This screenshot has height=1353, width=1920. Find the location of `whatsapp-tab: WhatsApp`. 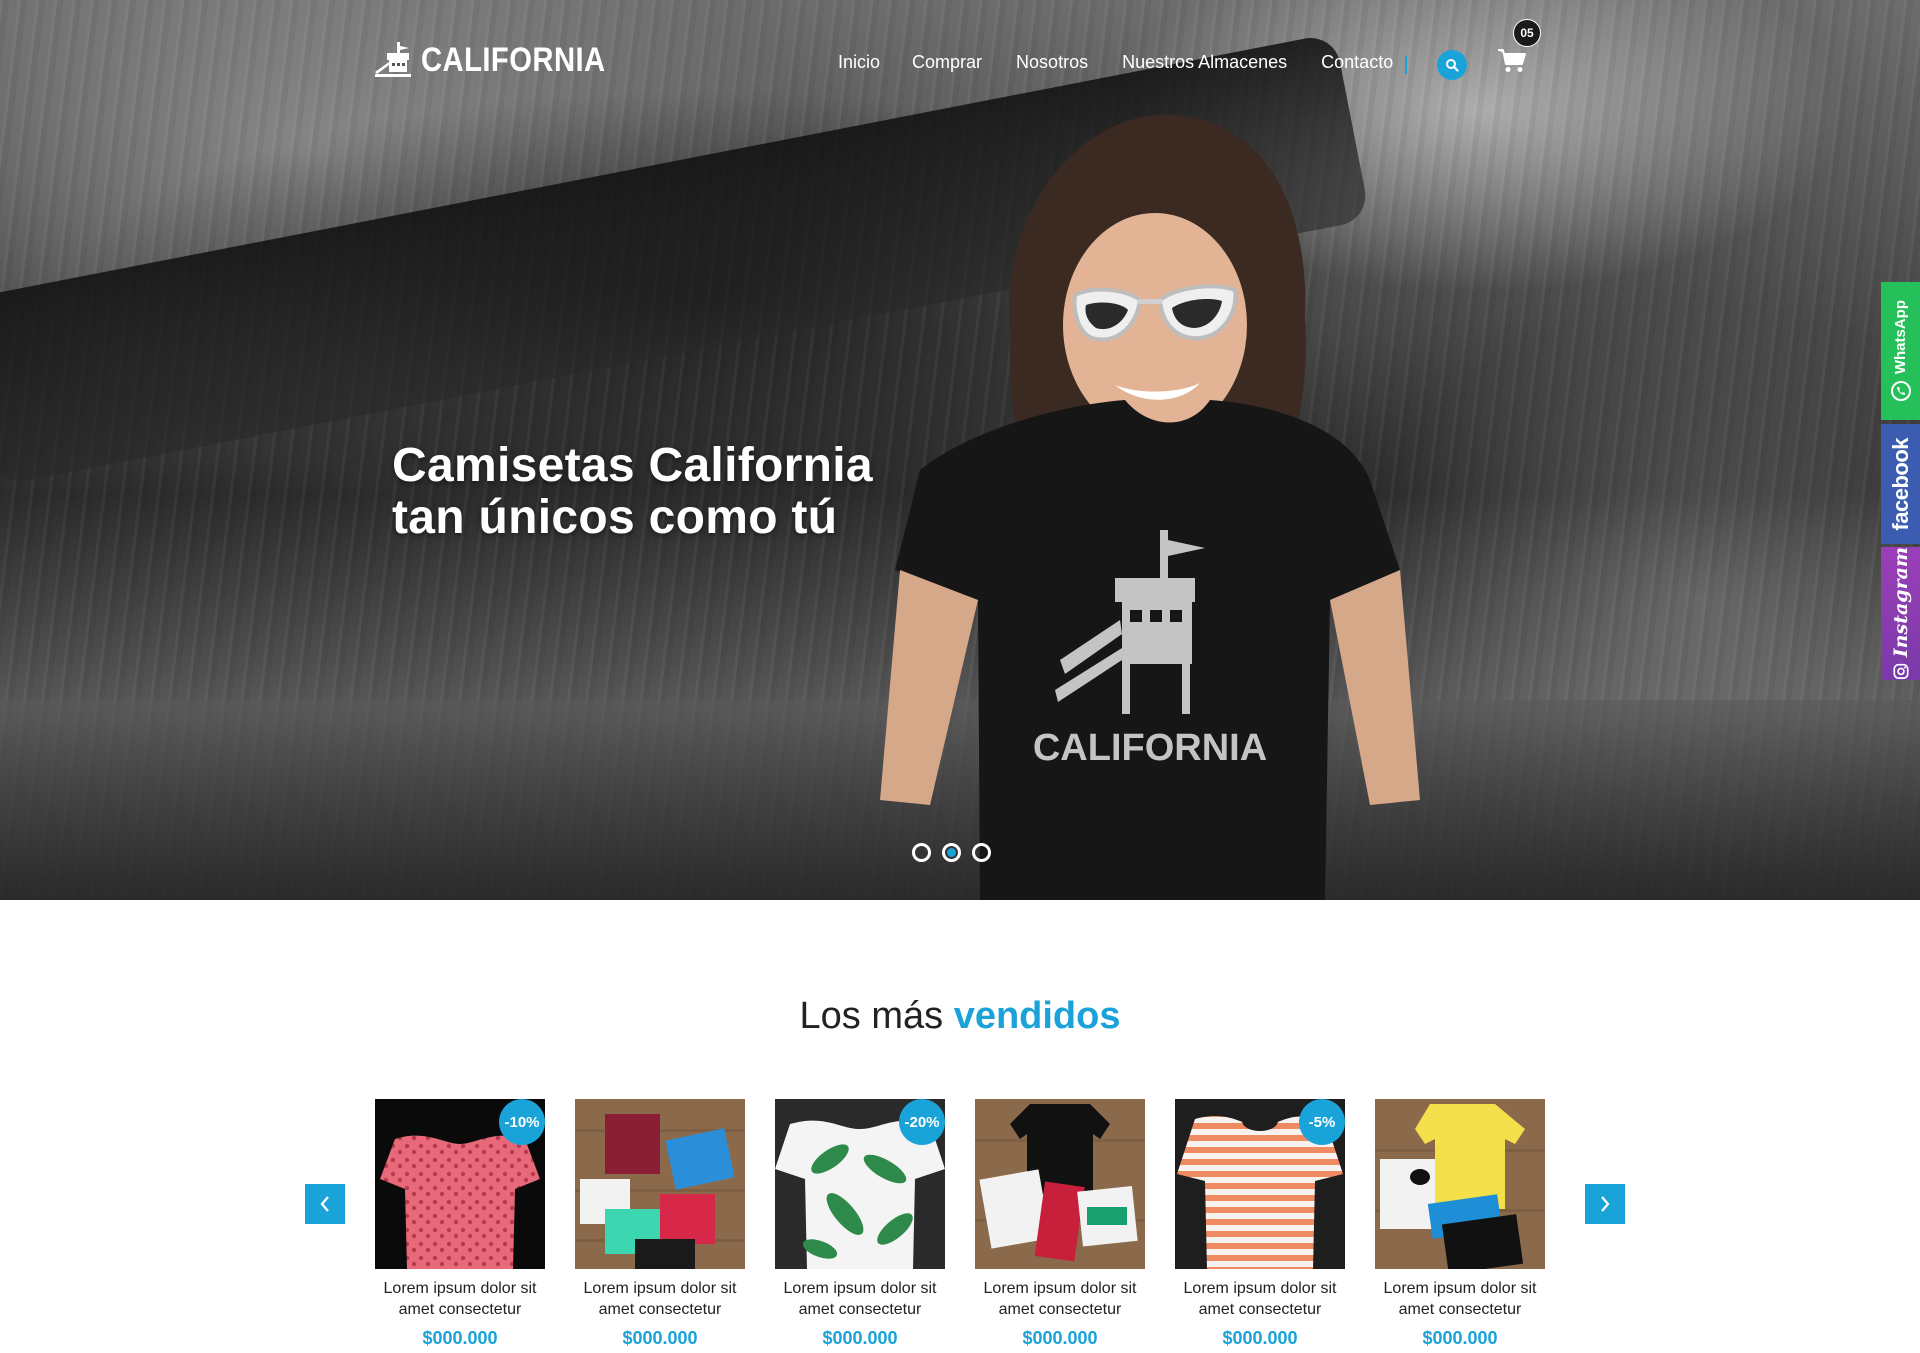

whatsapp-tab: WhatsApp is located at coordinates (1900, 351).